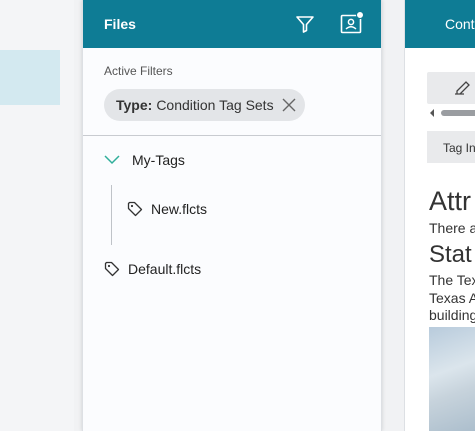  Describe the element at coordinates (232, 160) in the screenshot. I see `tree-folder-my-tags: My-Tags` at that location.